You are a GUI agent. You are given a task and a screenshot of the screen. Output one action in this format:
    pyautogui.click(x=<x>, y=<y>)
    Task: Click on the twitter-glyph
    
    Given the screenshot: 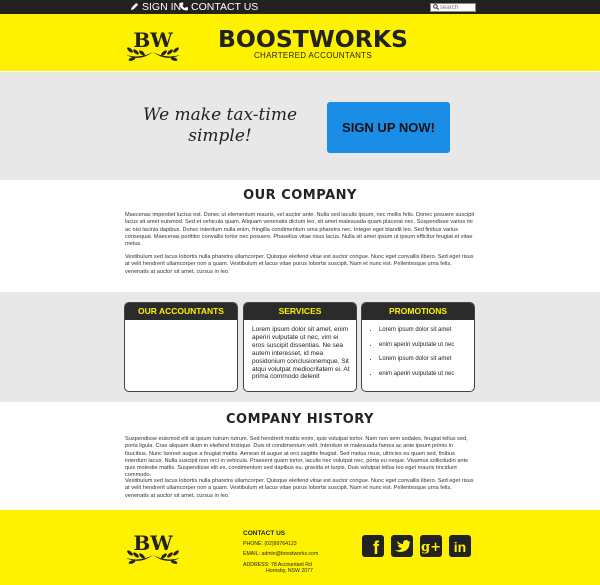 What is the action you would take?
    pyautogui.click(x=403, y=546)
    